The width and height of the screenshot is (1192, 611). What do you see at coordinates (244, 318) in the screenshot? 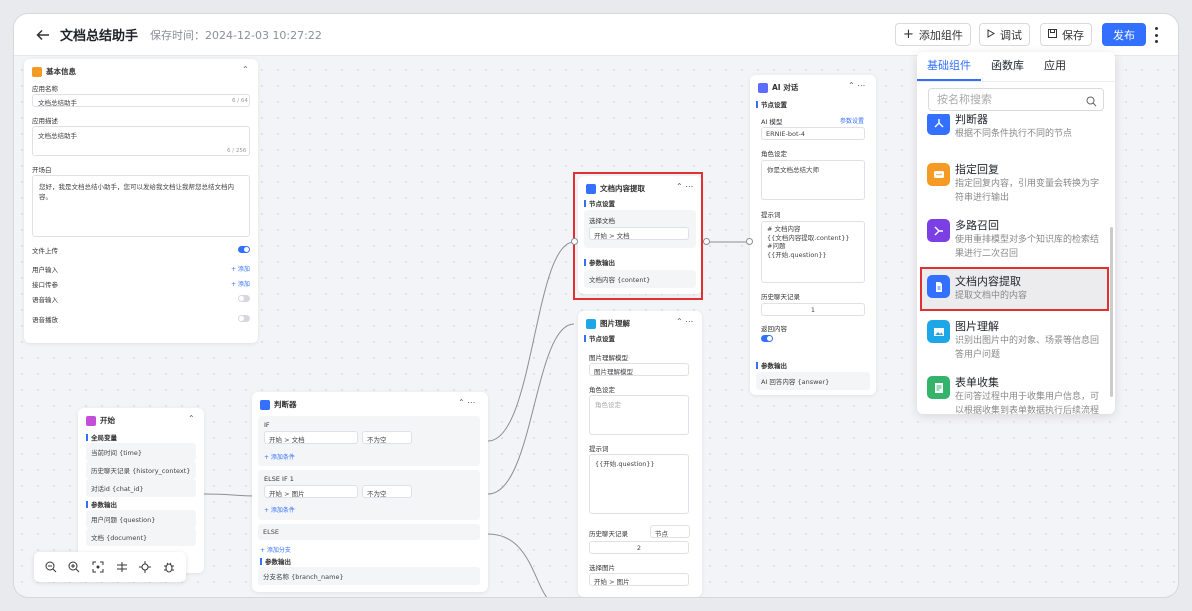
I see `voice-play-toggle` at bounding box center [244, 318].